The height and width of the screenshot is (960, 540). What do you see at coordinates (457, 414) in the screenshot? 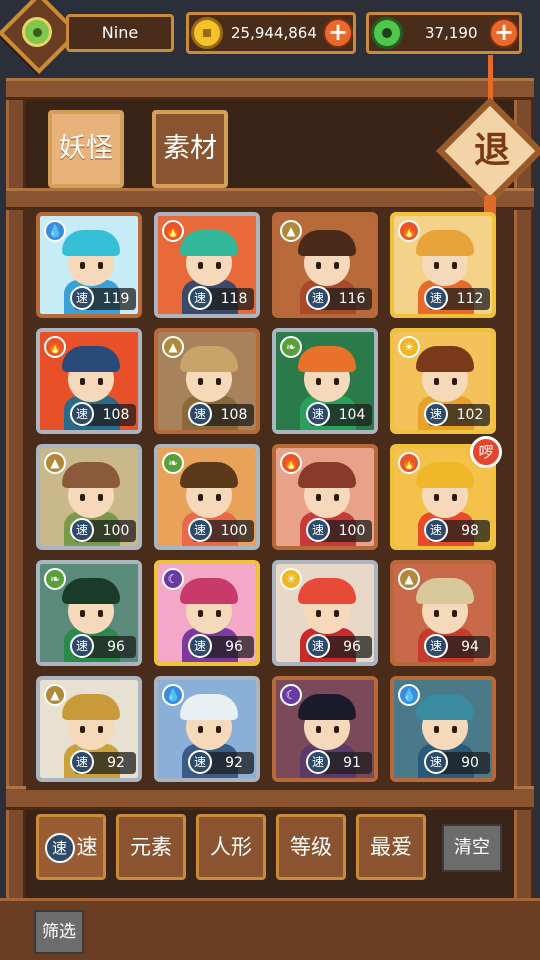
I see `speed-stat: 速 102` at bounding box center [457, 414].